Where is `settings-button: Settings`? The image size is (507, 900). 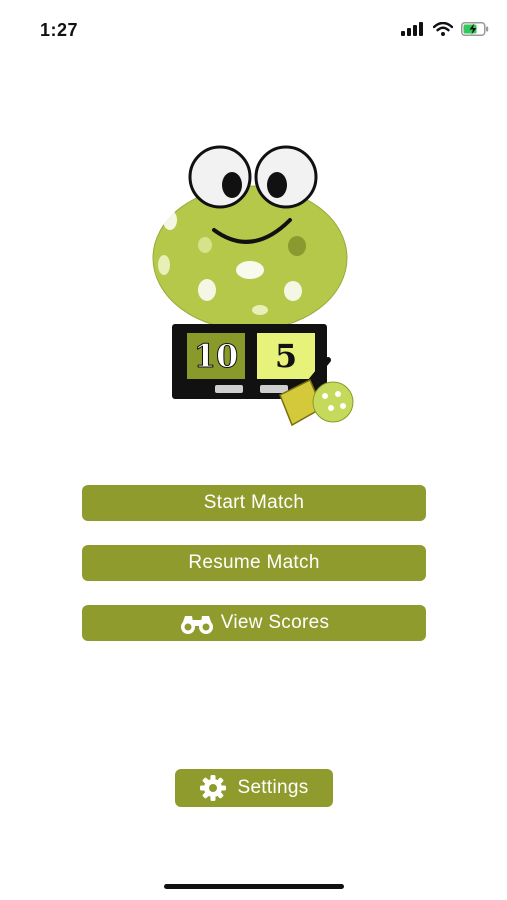 settings-button: Settings is located at coordinates (254, 788).